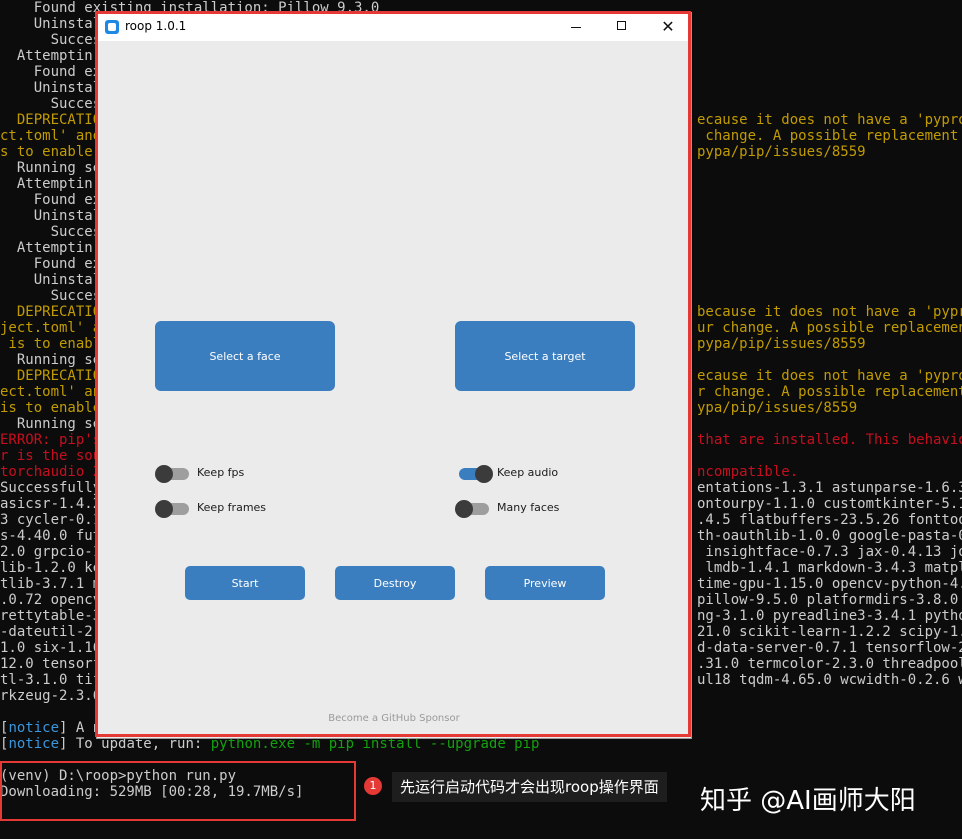 This screenshot has height=839, width=962. What do you see at coordinates (528, 507) in the screenshot?
I see `many-faces-label: Many faces` at bounding box center [528, 507].